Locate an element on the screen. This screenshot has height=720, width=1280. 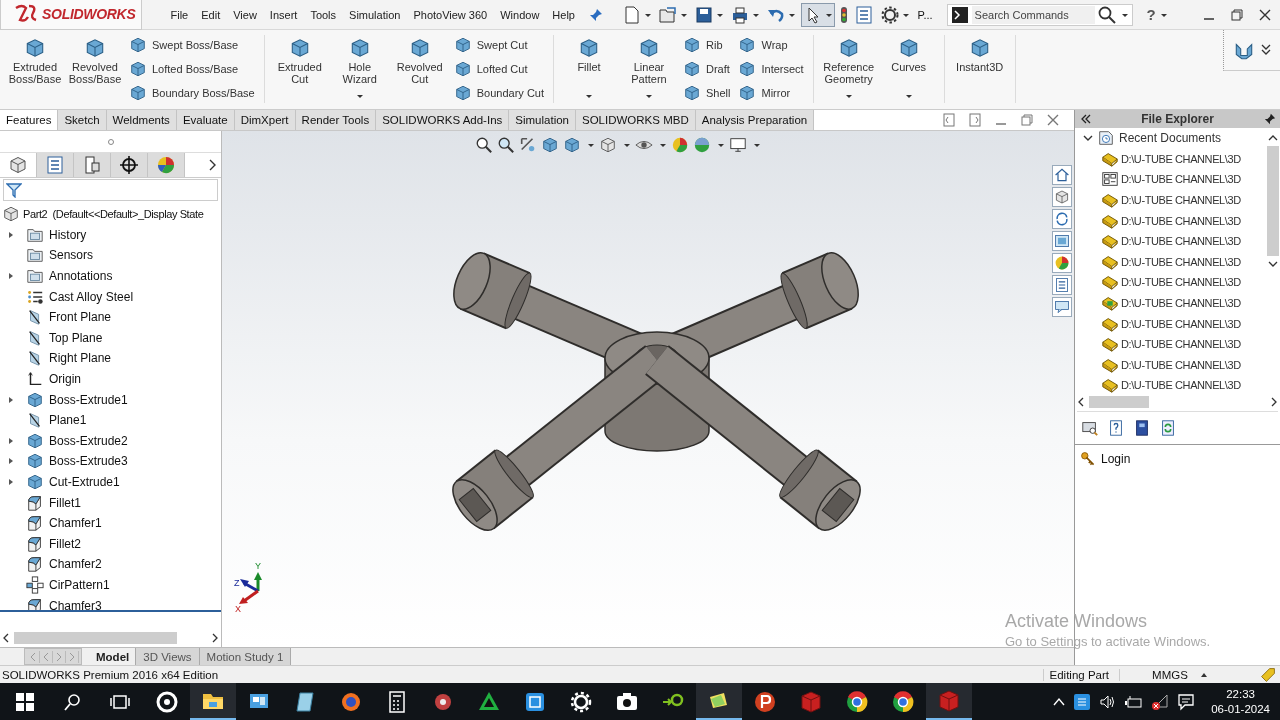
ribbon-button: Lofted Boss/Base is located at coordinates (192, 69).